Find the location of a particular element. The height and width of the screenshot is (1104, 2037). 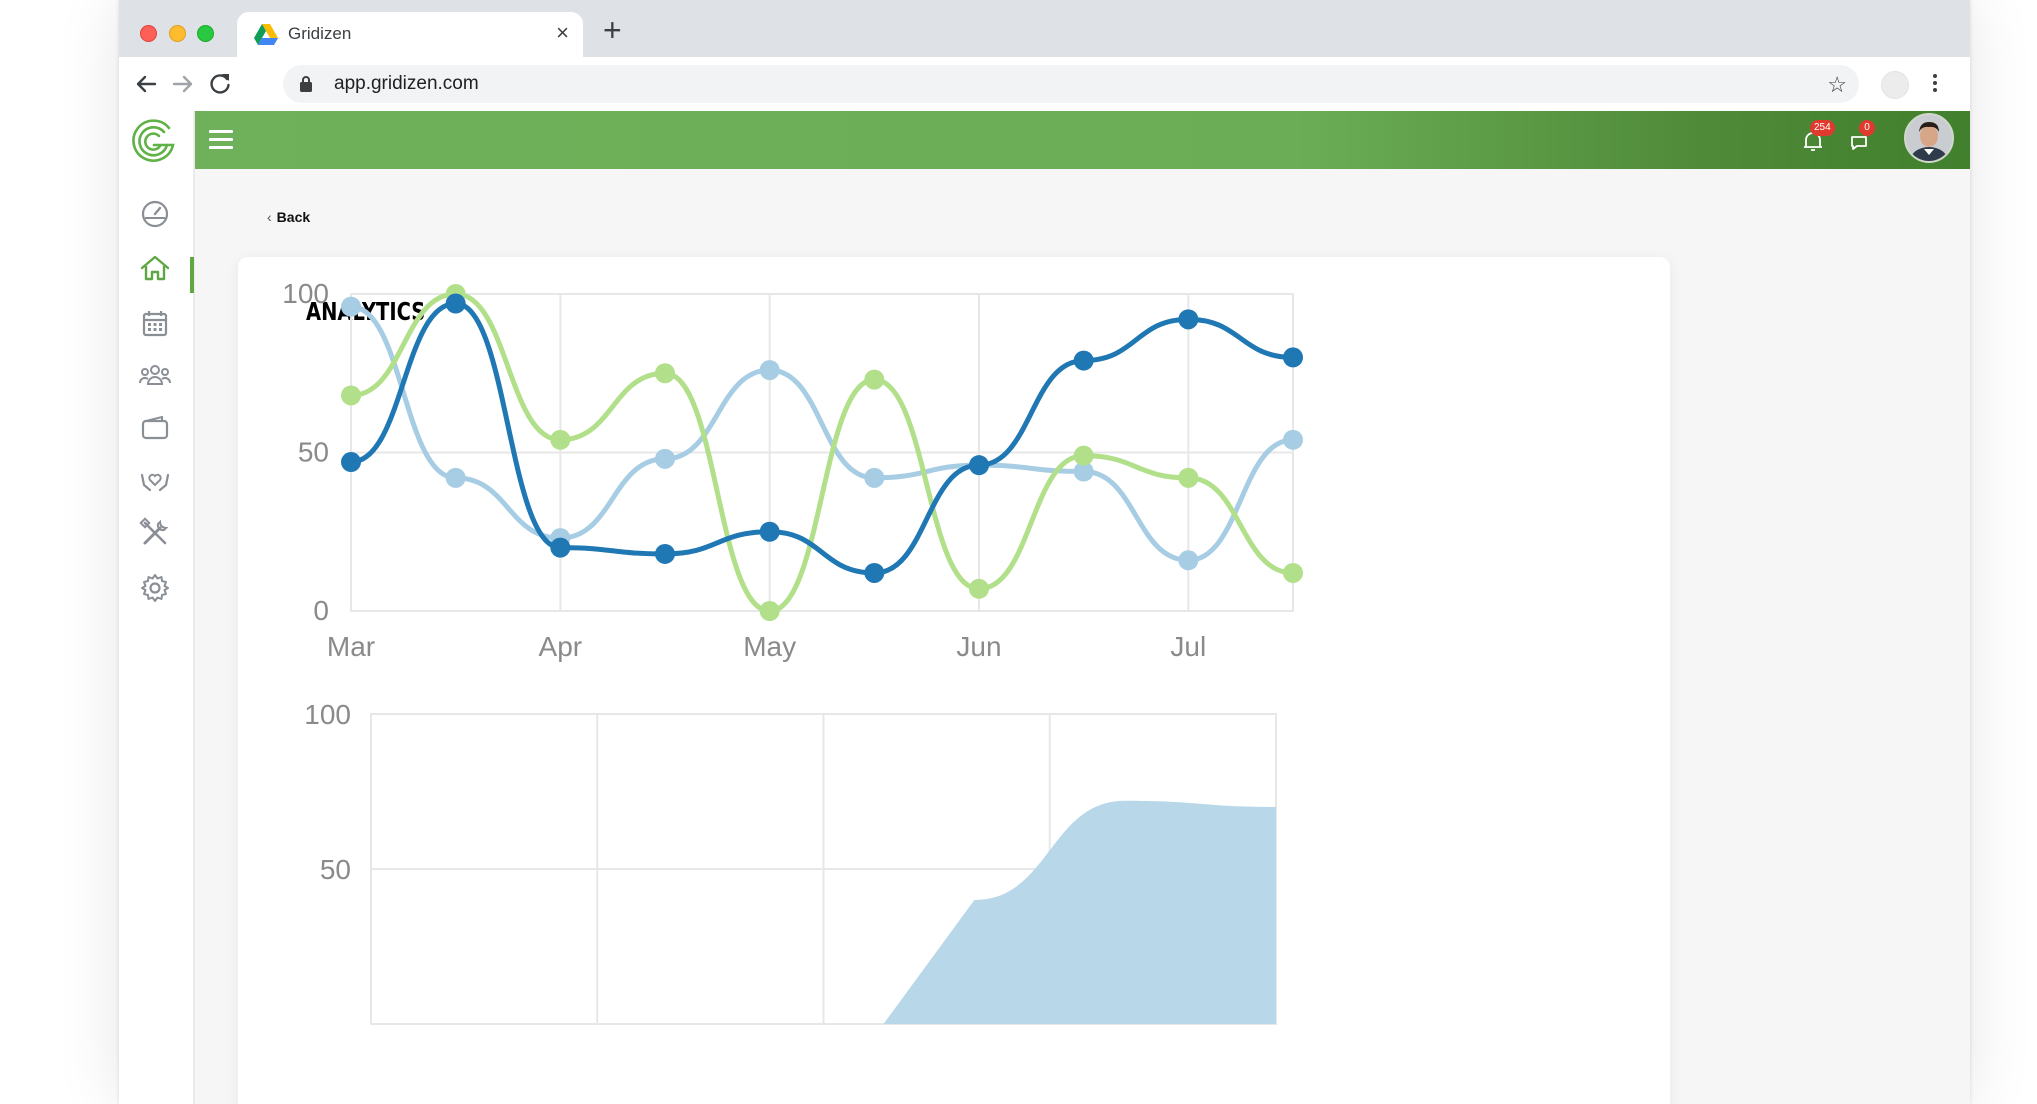

user-photo is located at coordinates (1929, 138).